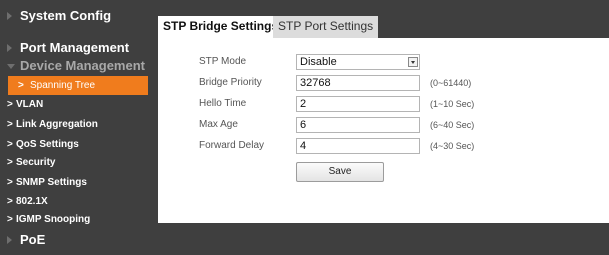  I want to click on hello-time-input, so click(358, 104).